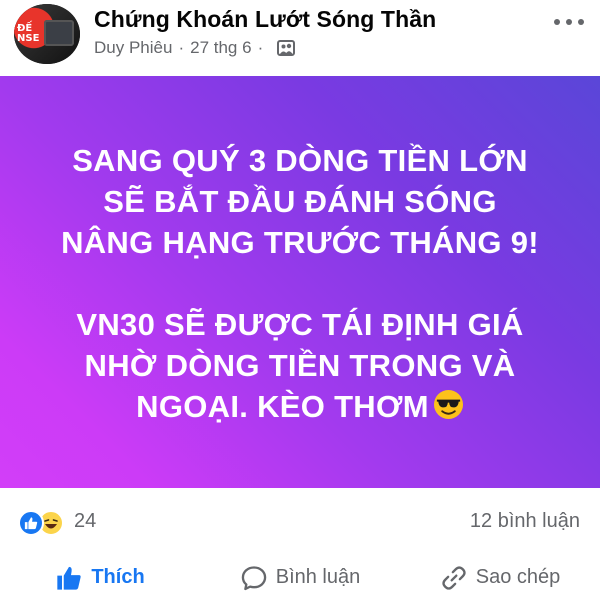 The image size is (600, 600). I want to click on action-bar: Thích Bình luận Sao chép, so click(300, 577).